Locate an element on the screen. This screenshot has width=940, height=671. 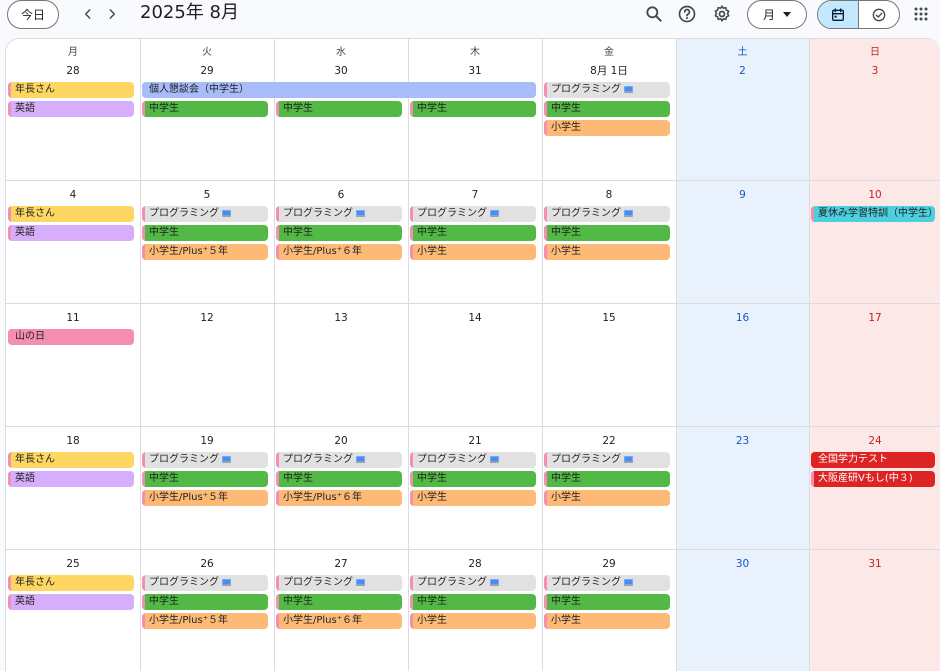
day-number: 9 is located at coordinates (742, 195).